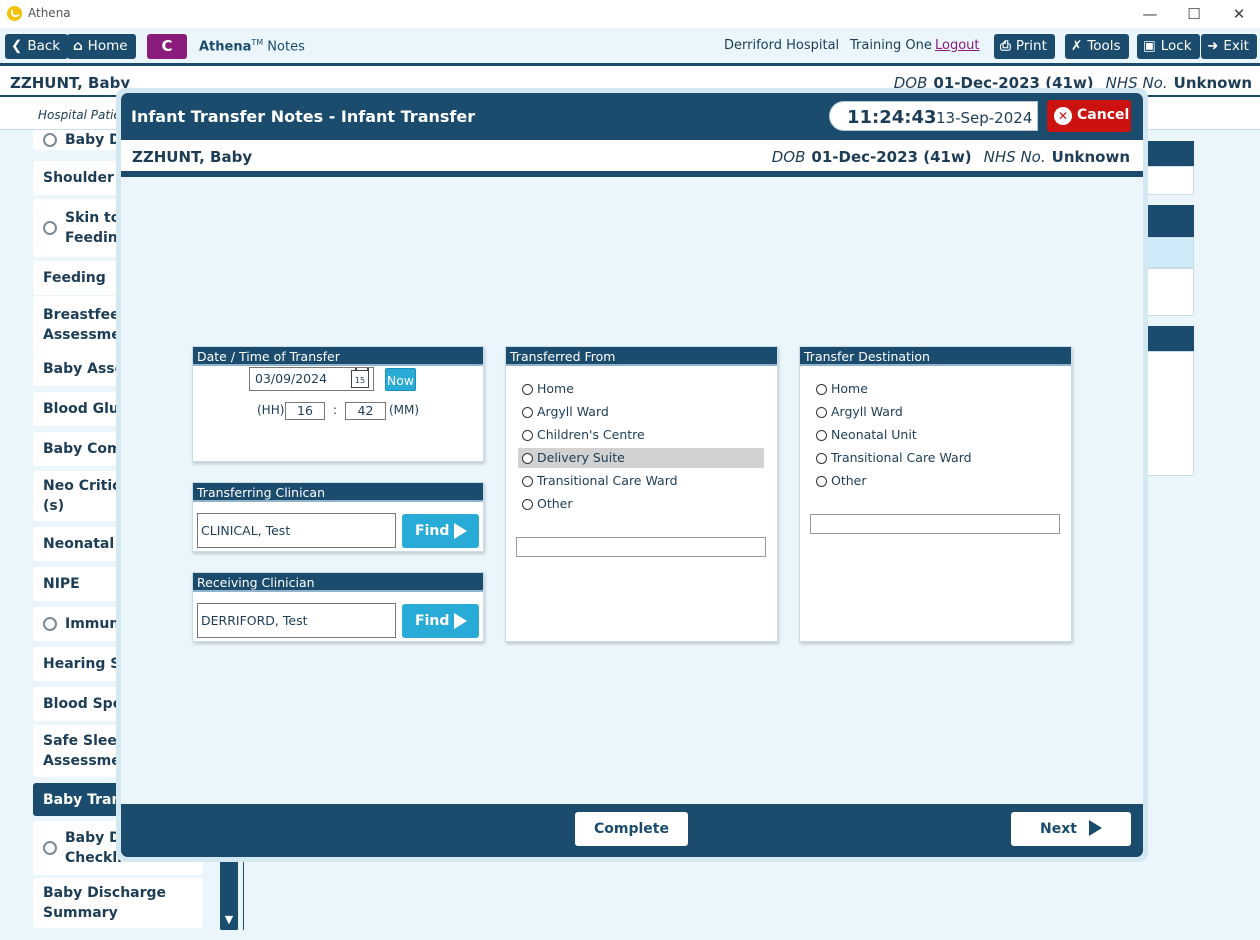  I want to click on clock-display: 11:24:43 13-Sep-2024, so click(933, 116).